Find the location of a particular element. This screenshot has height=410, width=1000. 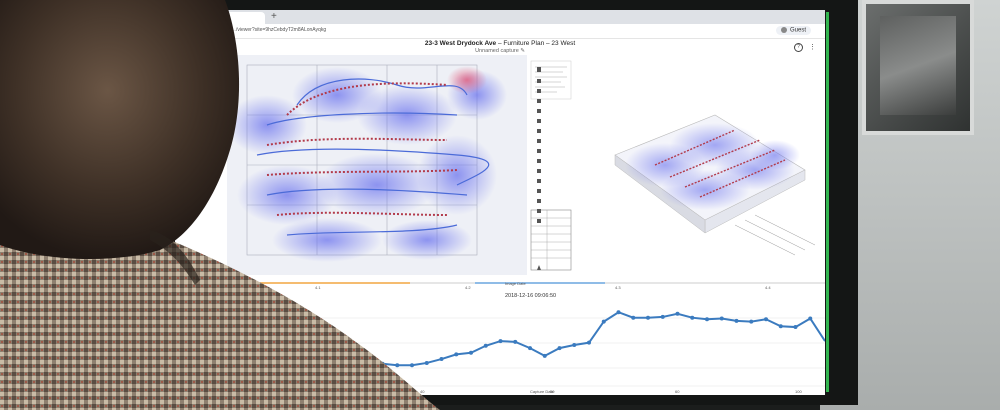

monitor-edge-light is located at coordinates (827, 202).